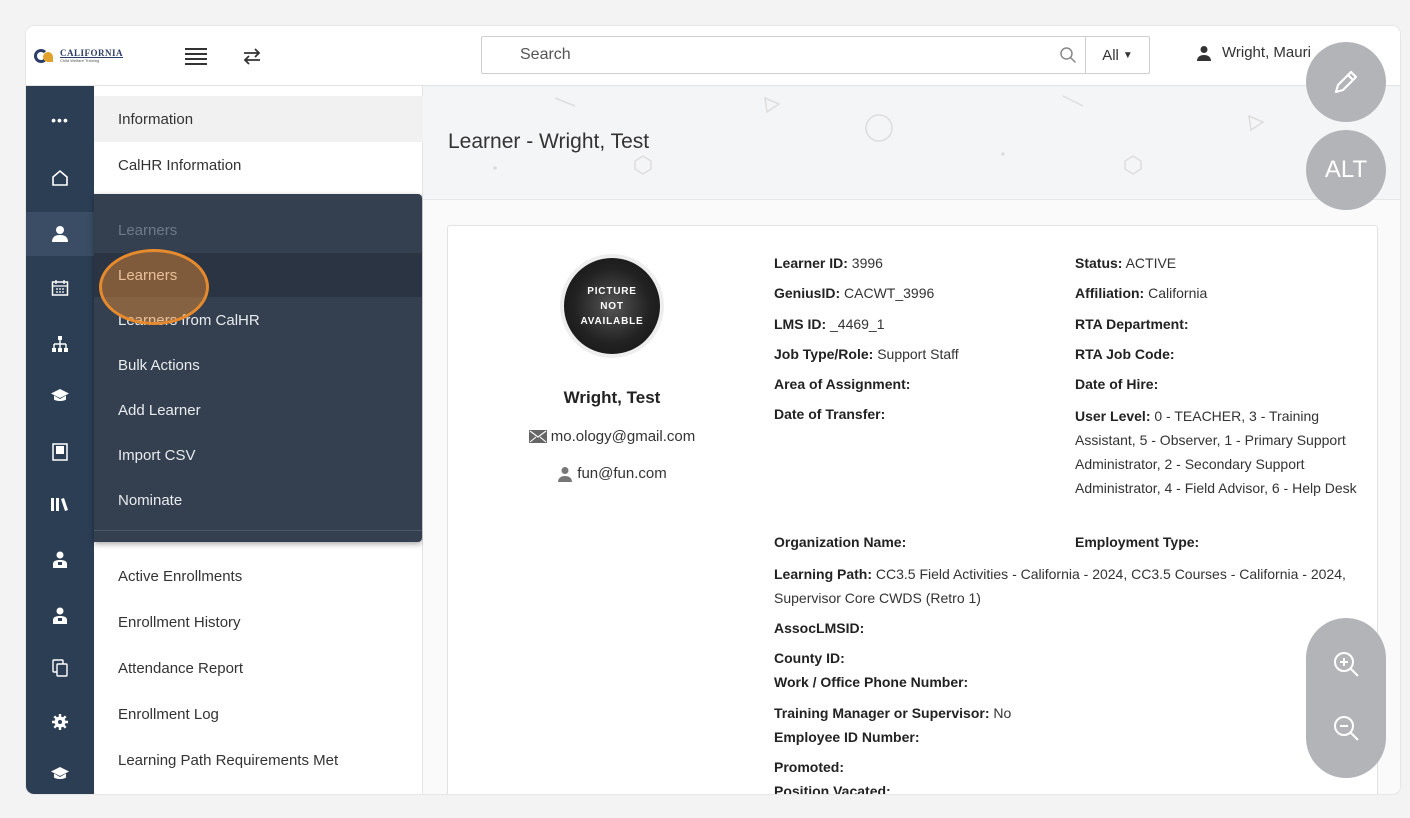 The image size is (1410, 818). I want to click on page-title: Learner - Wright, Test, so click(549, 141).